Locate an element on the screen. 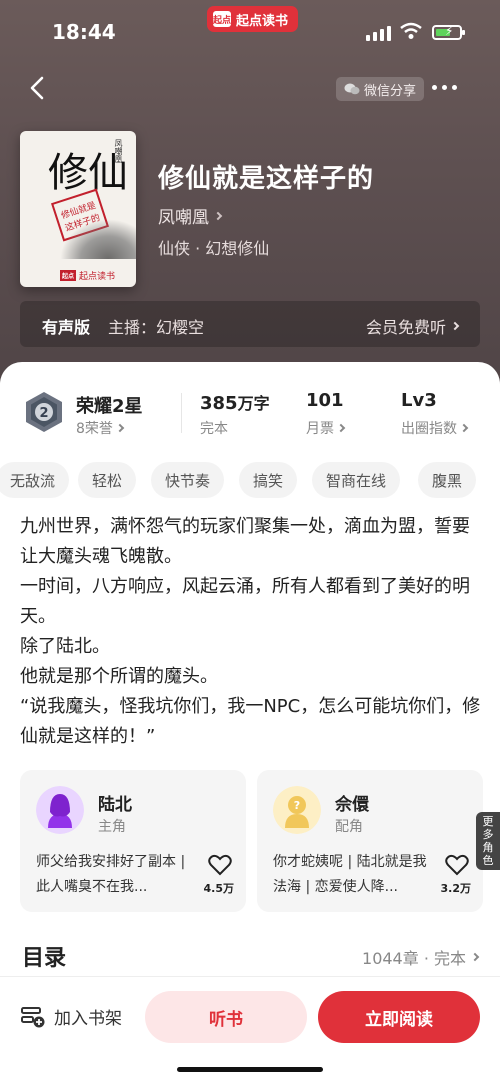 The height and width of the screenshot is (1082, 500). wifi-icon is located at coordinates (411, 30).